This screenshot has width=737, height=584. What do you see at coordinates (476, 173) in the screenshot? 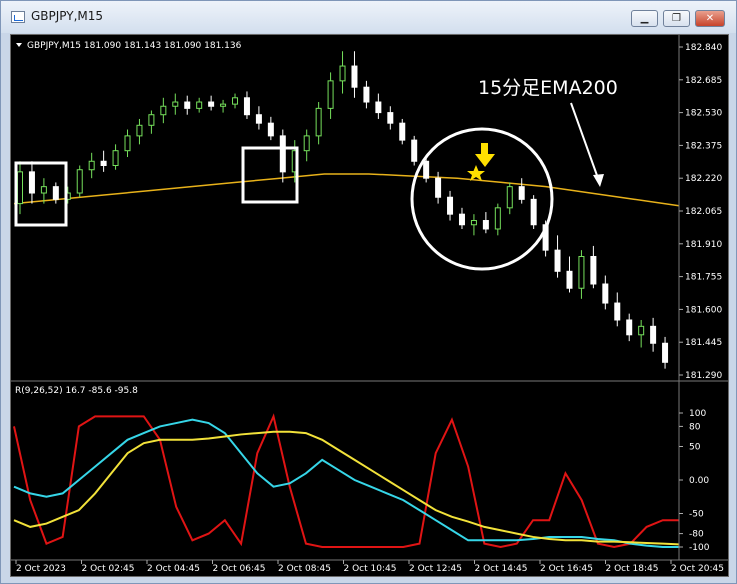
I see `star-icon` at bounding box center [476, 173].